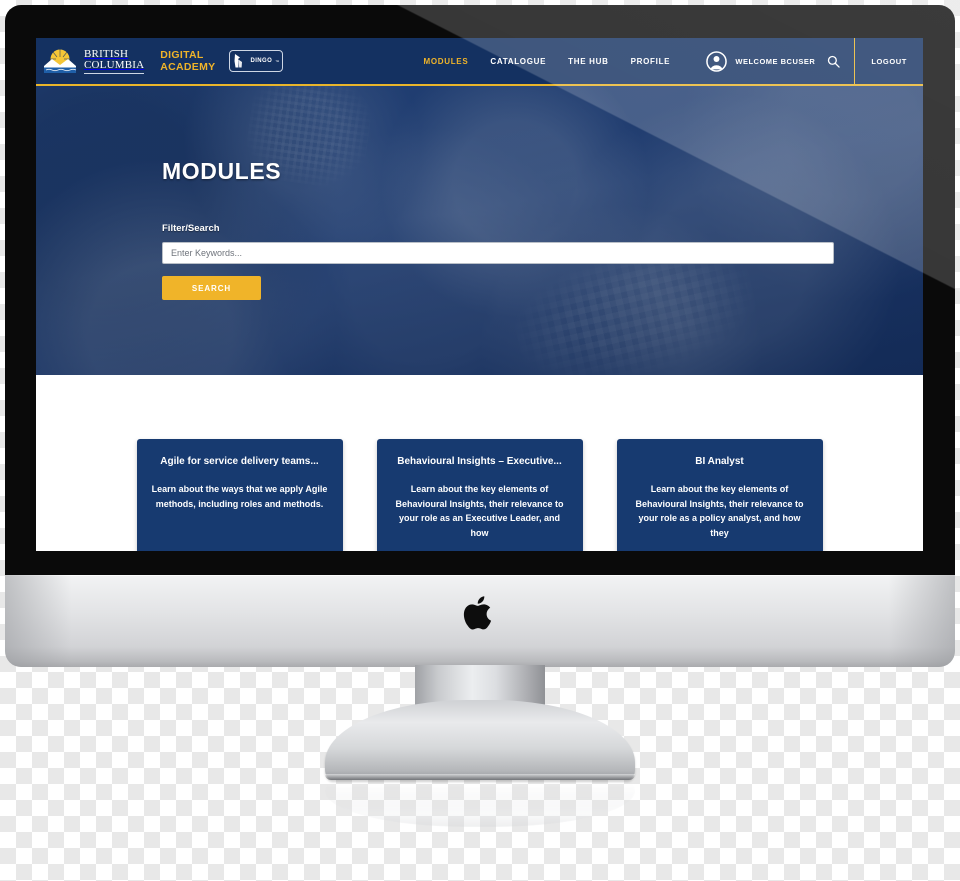 The width and height of the screenshot is (960, 881). Describe the element at coordinates (477, 613) in the screenshot. I see `apple-logo-icon` at that location.